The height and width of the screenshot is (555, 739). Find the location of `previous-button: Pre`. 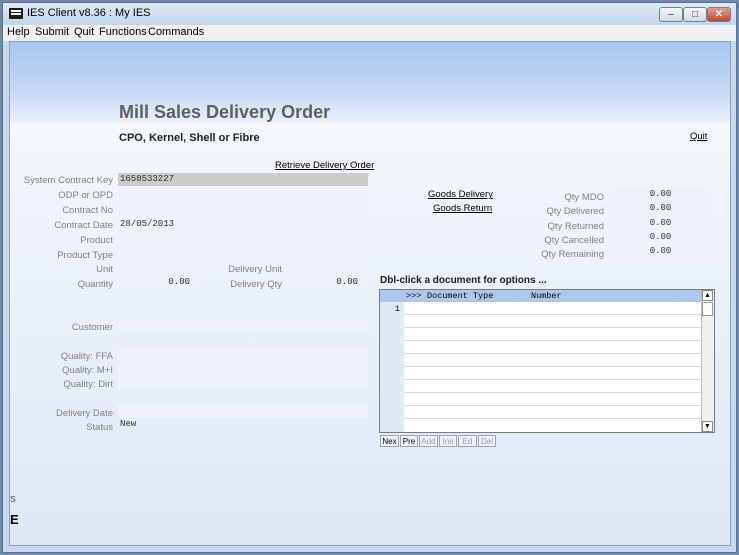

previous-button: Pre is located at coordinates (409, 441).